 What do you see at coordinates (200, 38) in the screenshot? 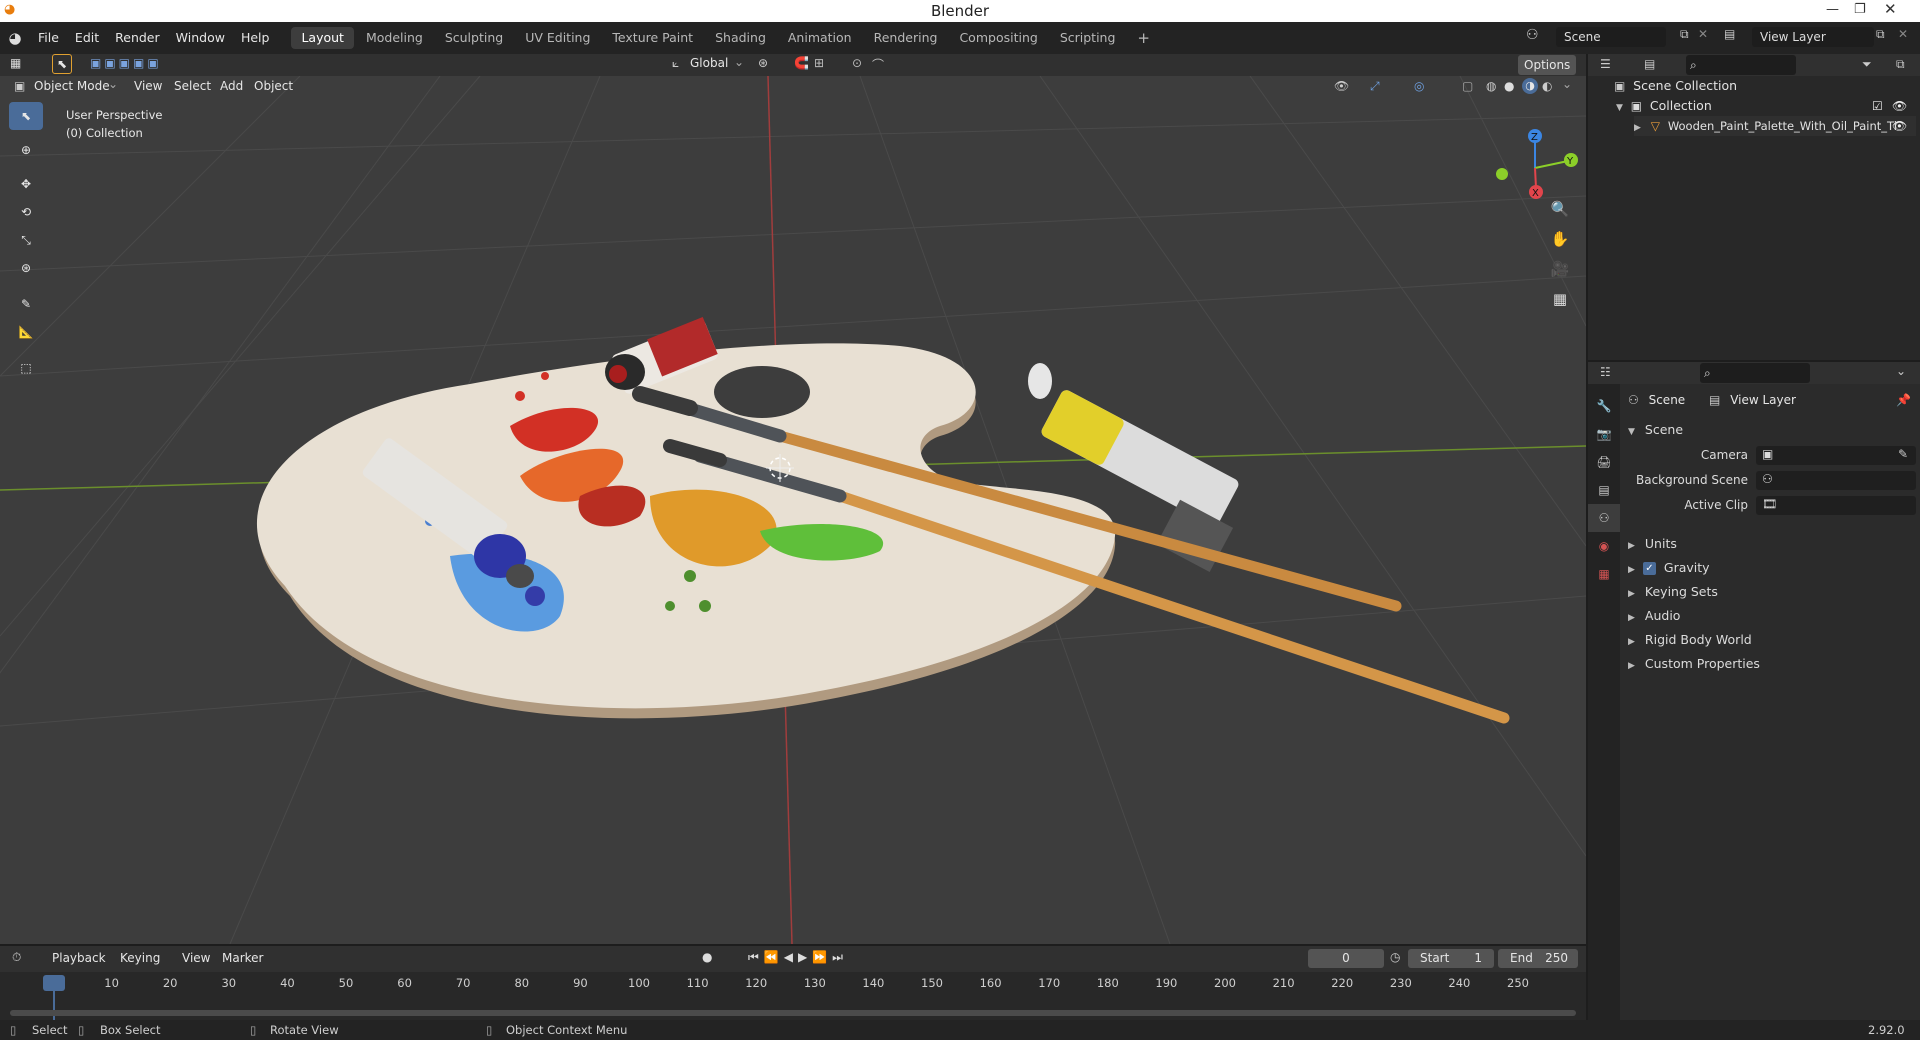
I see `menu-window: Window` at bounding box center [200, 38].